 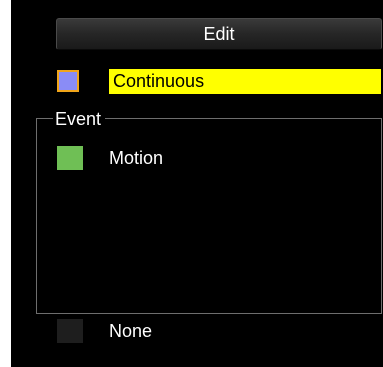 What do you see at coordinates (68, 81) in the screenshot?
I see `continuous-color-swatch` at bounding box center [68, 81].